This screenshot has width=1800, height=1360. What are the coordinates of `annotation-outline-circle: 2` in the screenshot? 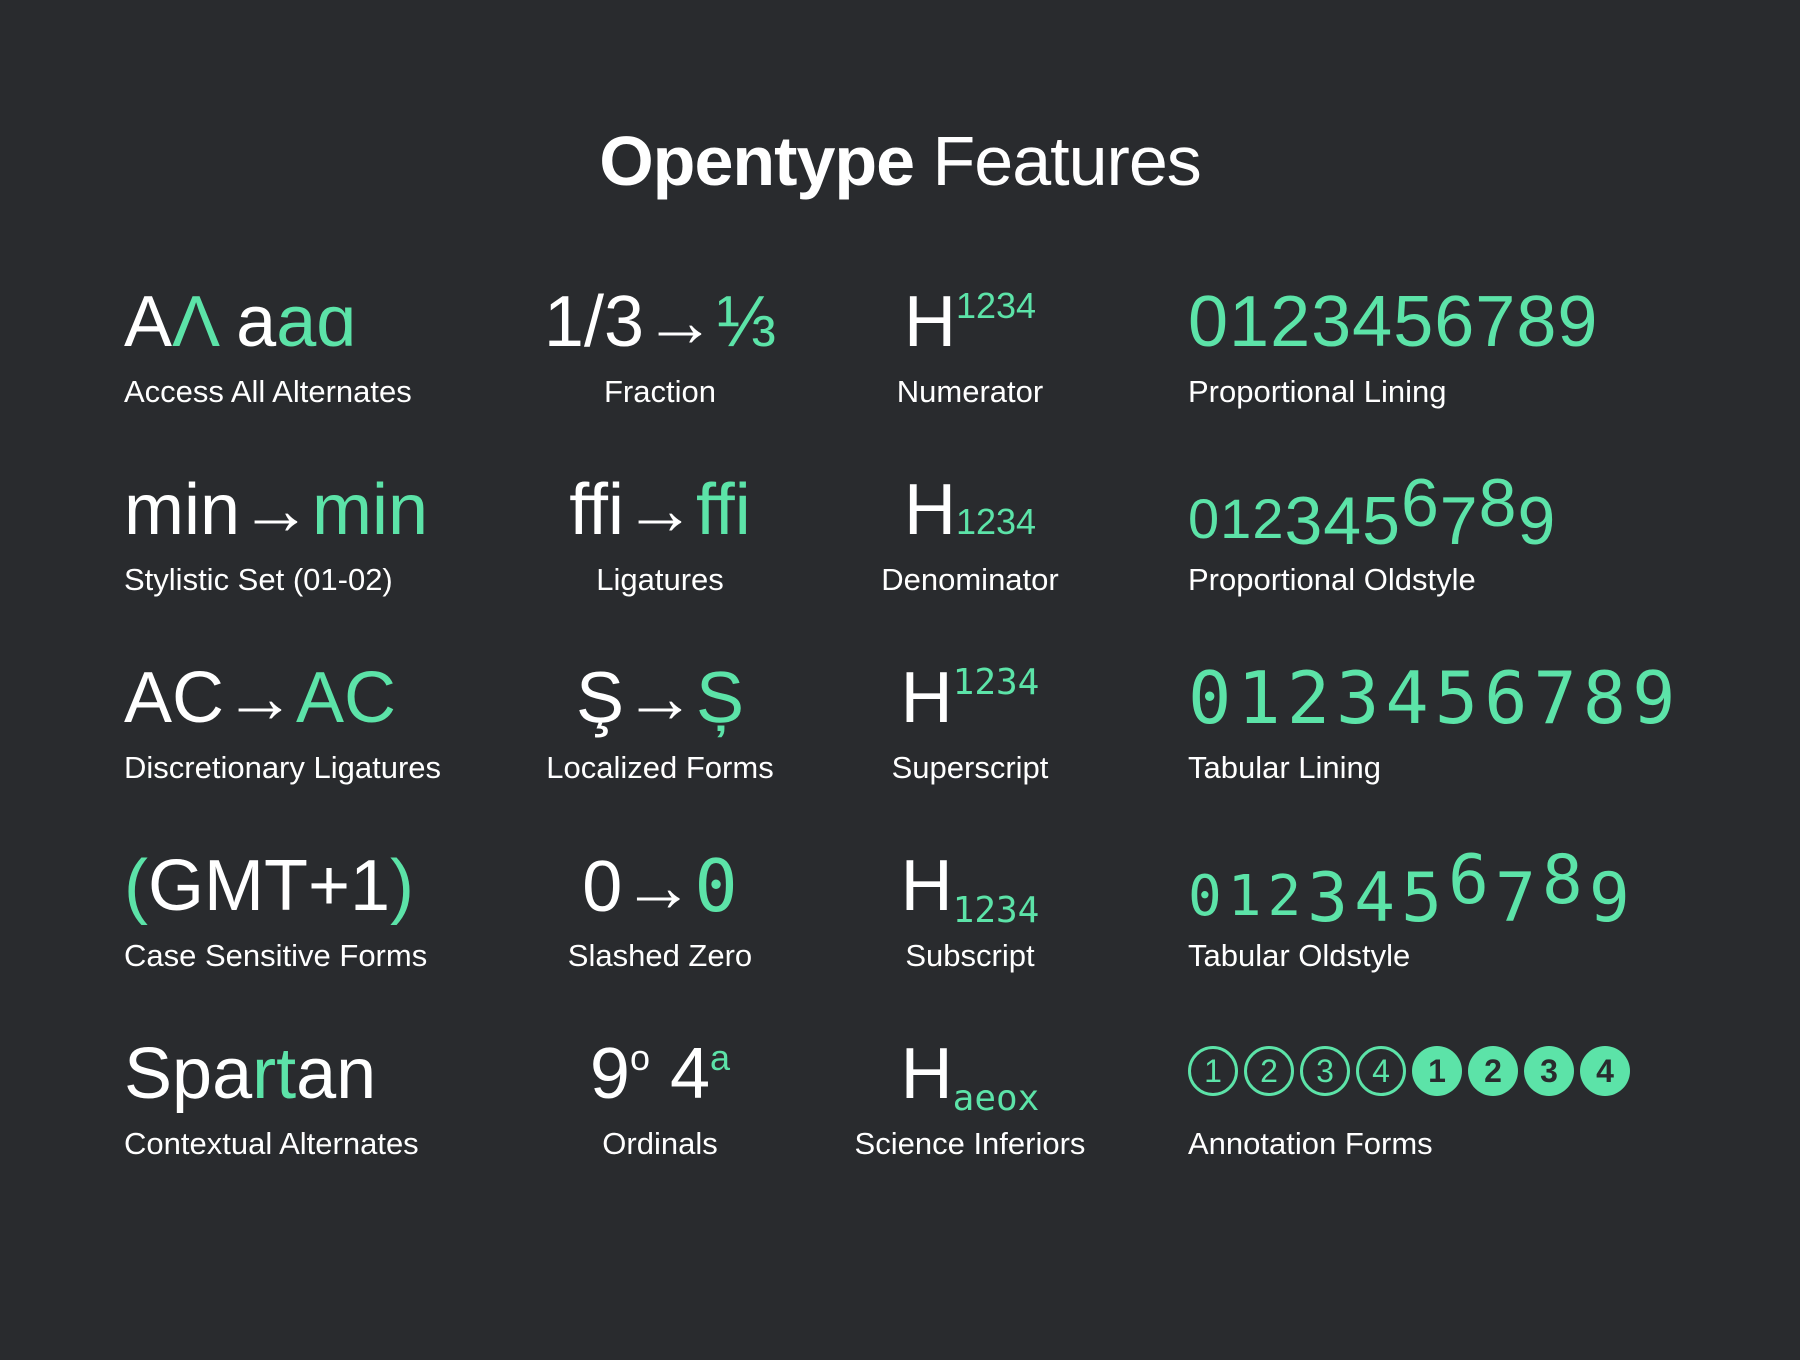 It's located at (1269, 1071).